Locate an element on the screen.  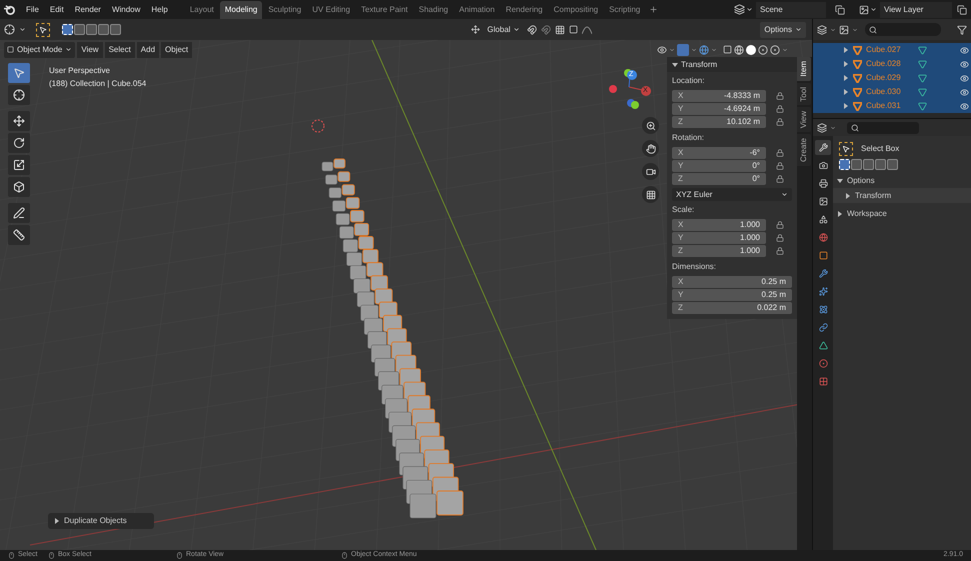
rotation-mode-dropdown: XYZ Euler is located at coordinates (732, 194).